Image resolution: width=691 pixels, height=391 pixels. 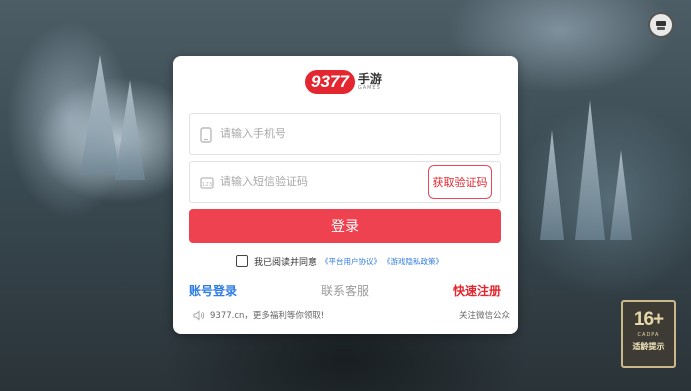 I want to click on phone-field, so click(x=345, y=134).